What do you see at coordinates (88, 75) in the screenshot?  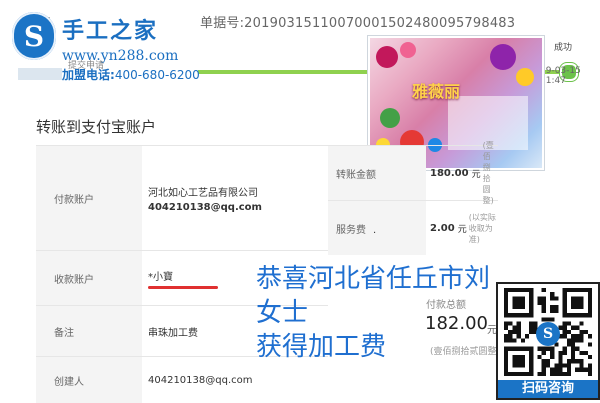 I see `hotline-label: 加盟电话:` at bounding box center [88, 75].